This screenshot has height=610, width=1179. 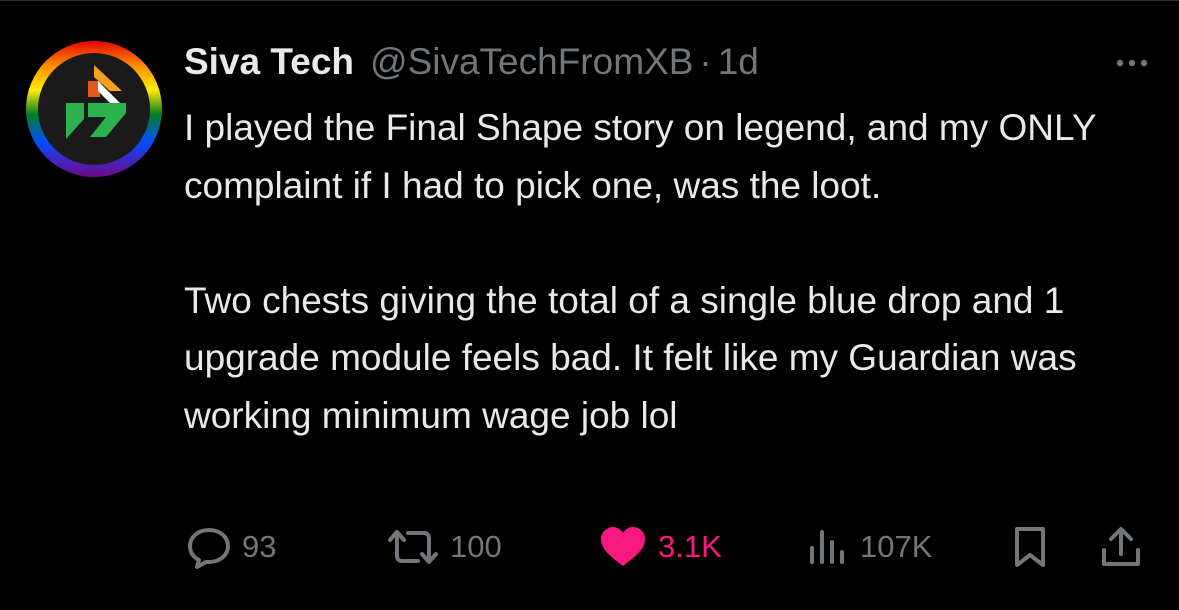 I want to click on share-icon, so click(x=1121, y=546).